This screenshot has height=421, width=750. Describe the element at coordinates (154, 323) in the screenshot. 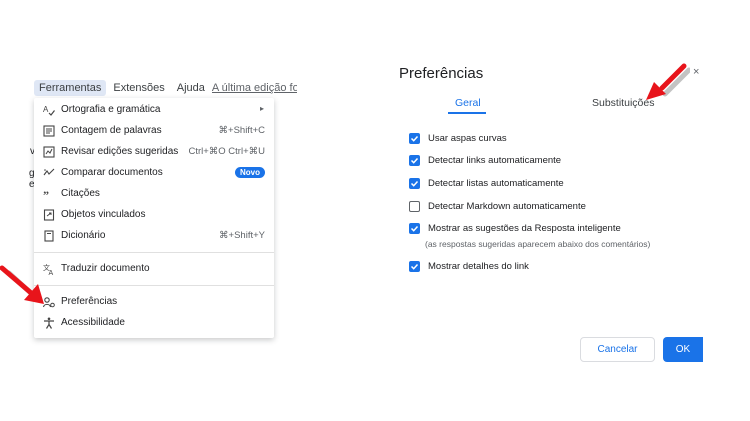

I see `menu-item-accessibility: Acessibilidade` at that location.